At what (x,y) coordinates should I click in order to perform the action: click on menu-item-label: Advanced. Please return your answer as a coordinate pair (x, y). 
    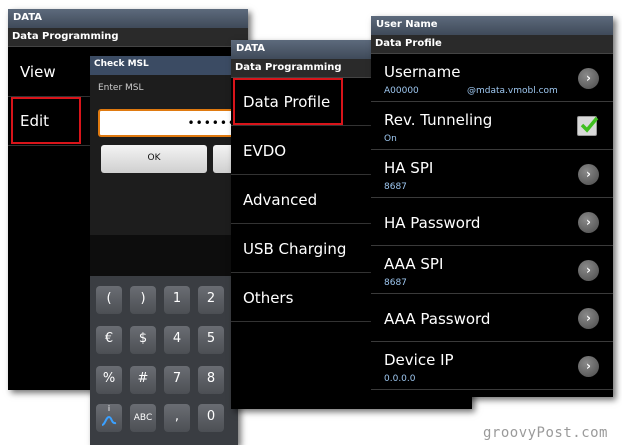
    Looking at the image, I should click on (280, 200).